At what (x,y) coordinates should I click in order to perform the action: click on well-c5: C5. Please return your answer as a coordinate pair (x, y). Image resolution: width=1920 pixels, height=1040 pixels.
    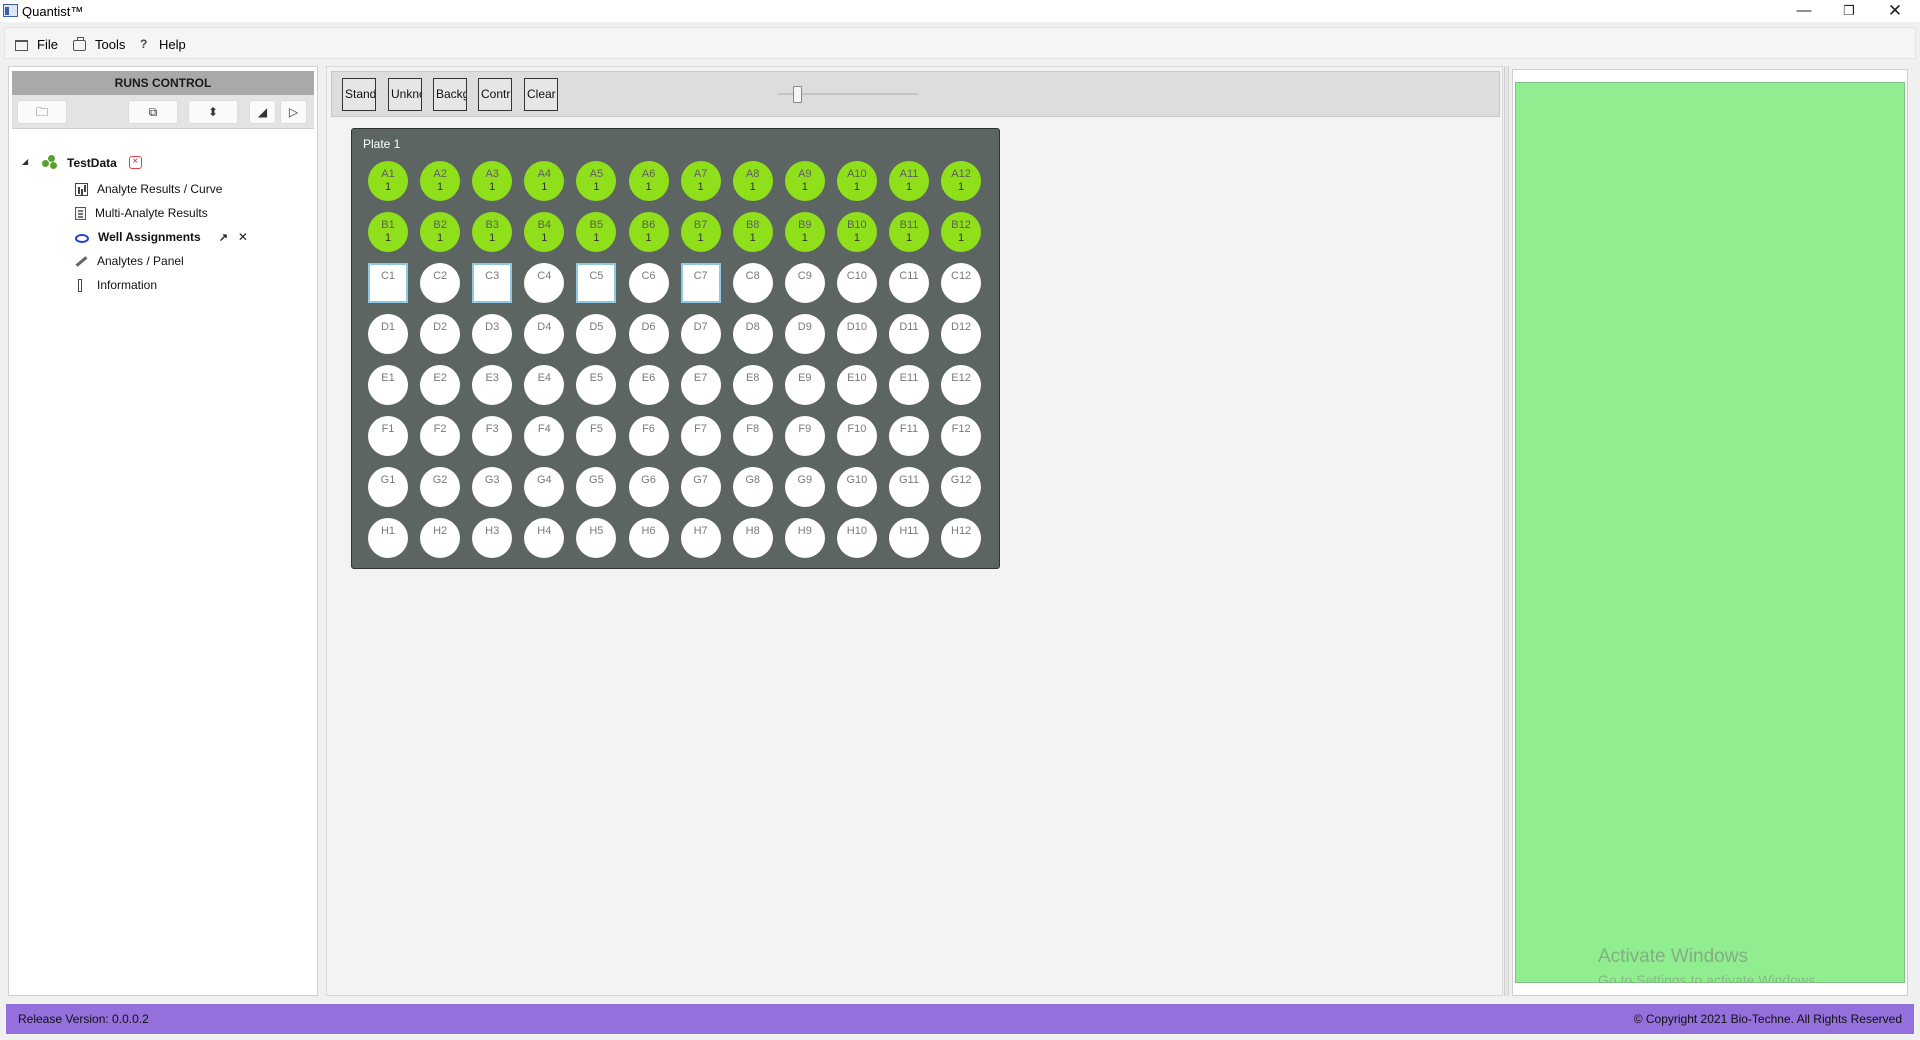
    Looking at the image, I should click on (596, 283).